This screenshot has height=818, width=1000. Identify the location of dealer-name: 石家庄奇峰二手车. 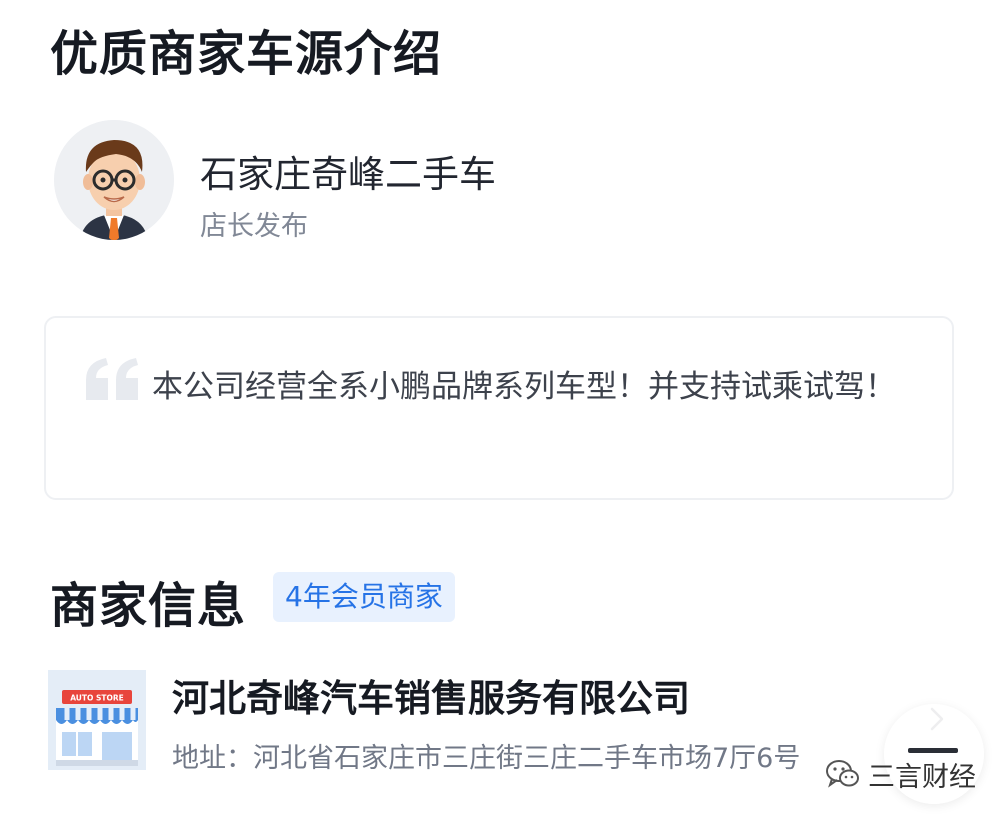
(348, 171).